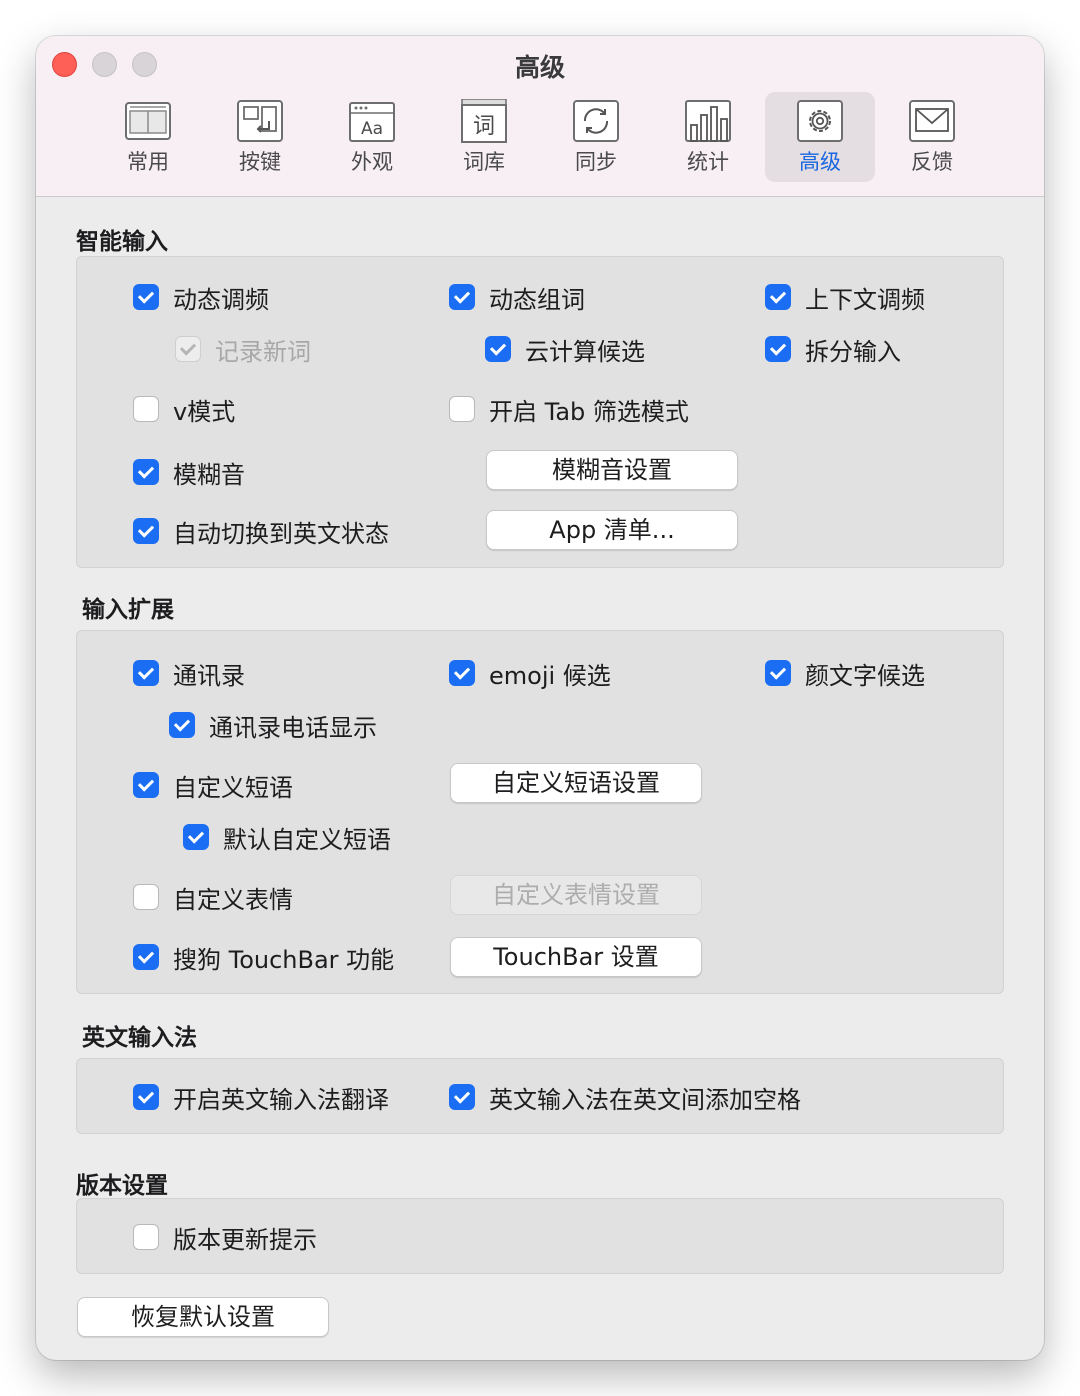 This screenshot has width=1080, height=1396. I want to click on window-title: 高级, so click(539, 67).